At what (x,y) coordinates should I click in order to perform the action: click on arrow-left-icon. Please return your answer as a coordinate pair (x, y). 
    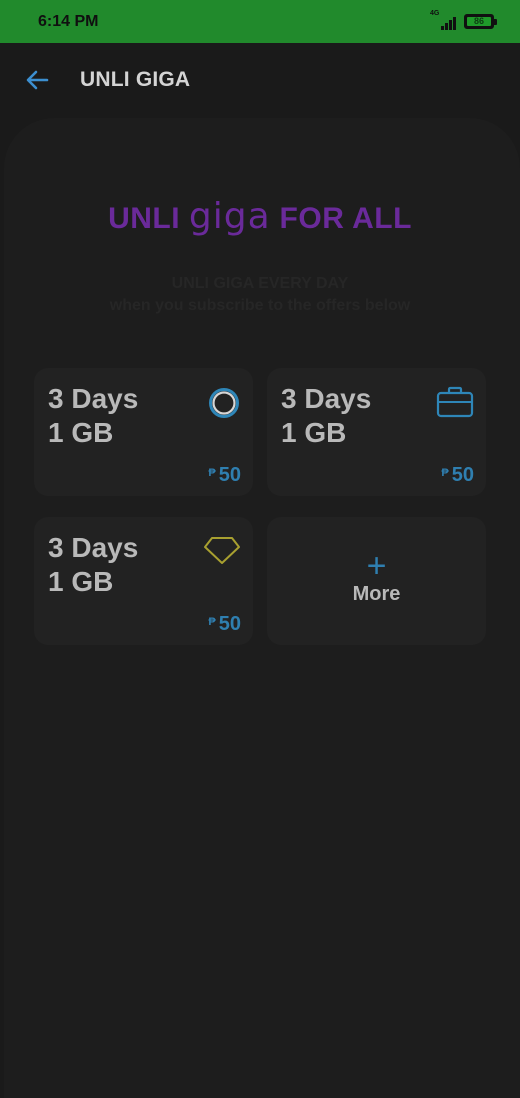
    Looking at the image, I should click on (37, 80).